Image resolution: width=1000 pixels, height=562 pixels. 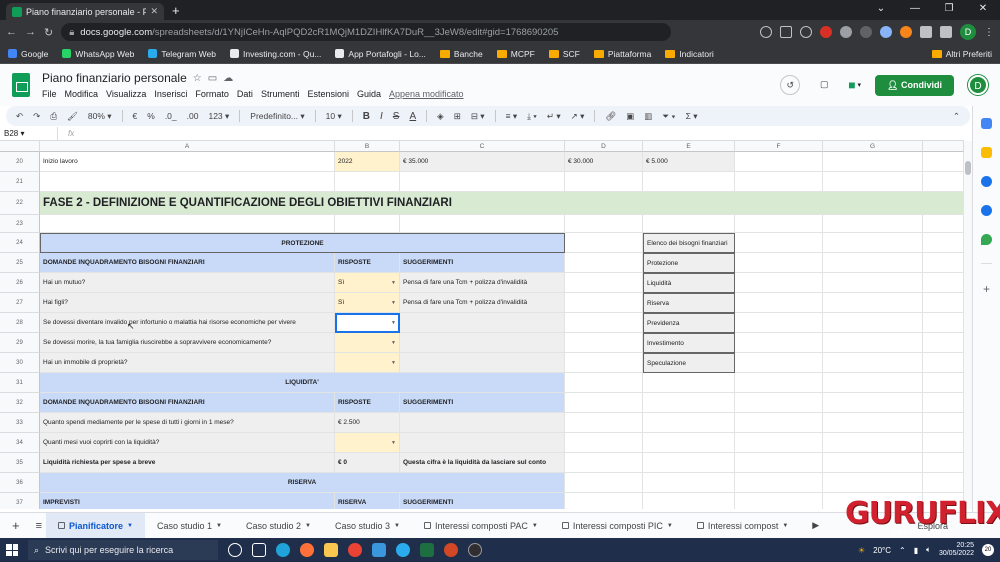 I want to click on merge-cells-icon: ⊟ ▾, so click(x=478, y=116).